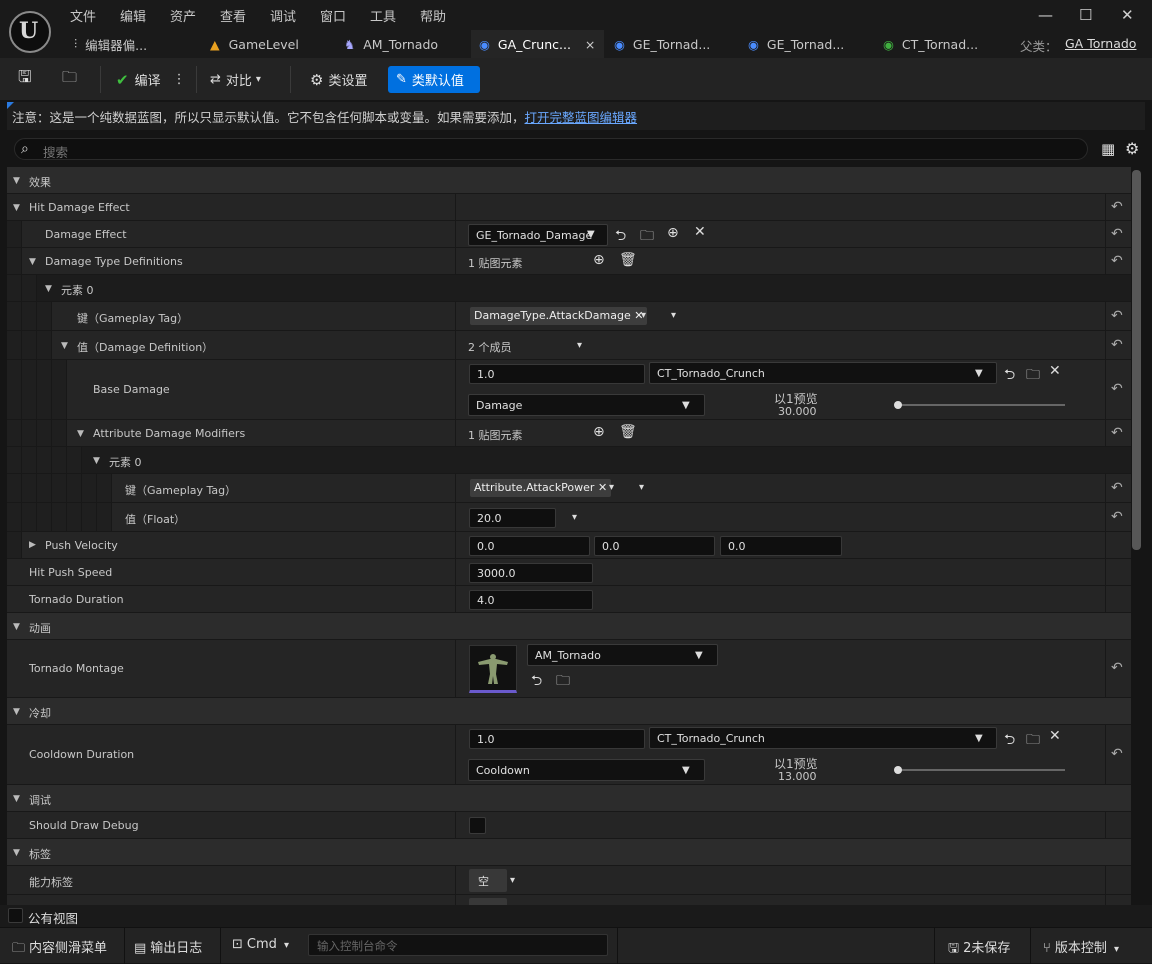  I want to click on expand-arrow-icon: ▶, so click(32, 545).